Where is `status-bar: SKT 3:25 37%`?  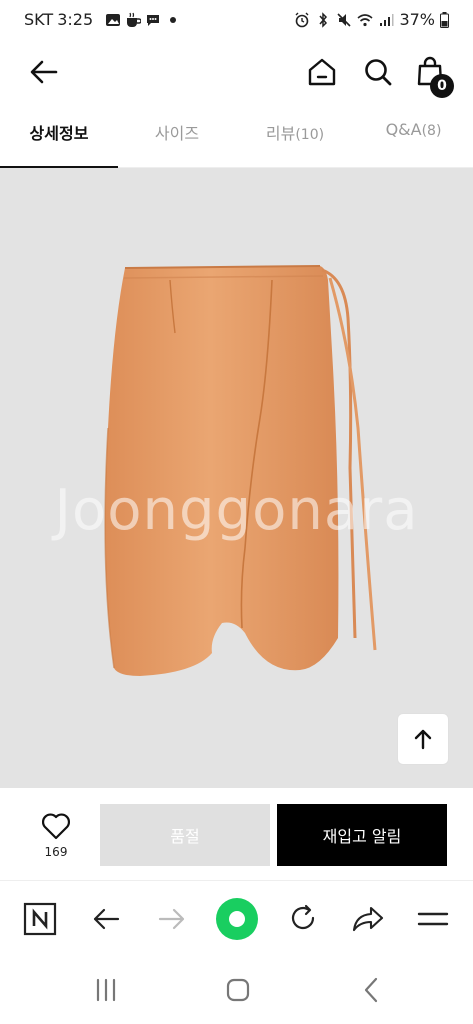
status-bar: SKT 3:25 37% is located at coordinates (236, 20).